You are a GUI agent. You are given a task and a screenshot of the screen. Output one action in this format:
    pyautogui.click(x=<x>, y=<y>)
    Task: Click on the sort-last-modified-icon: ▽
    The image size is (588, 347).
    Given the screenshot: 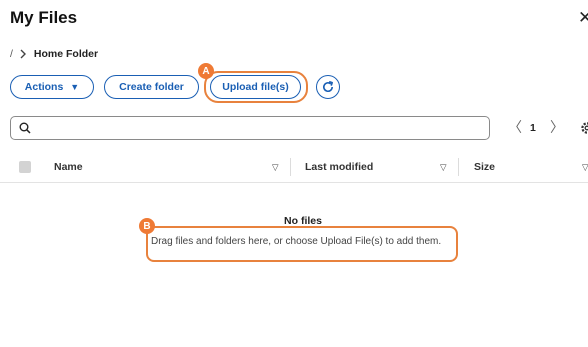 What is the action you would take?
    pyautogui.click(x=443, y=167)
    